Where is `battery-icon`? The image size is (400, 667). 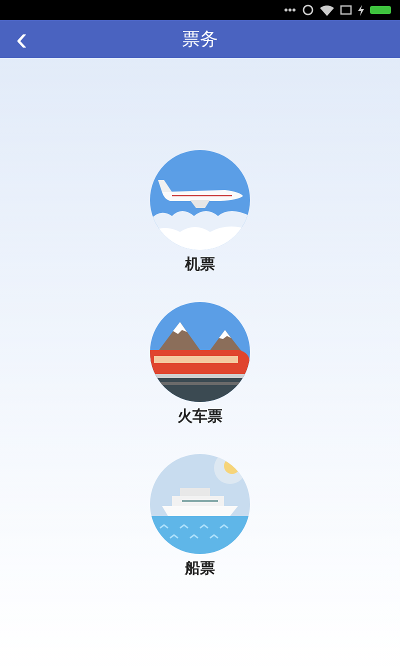 battery-icon is located at coordinates (381, 10).